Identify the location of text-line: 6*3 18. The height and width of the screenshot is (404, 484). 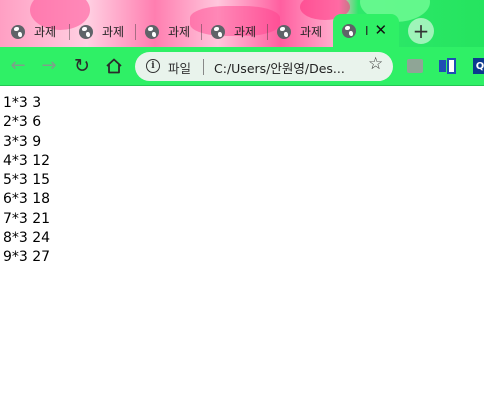
(27, 199).